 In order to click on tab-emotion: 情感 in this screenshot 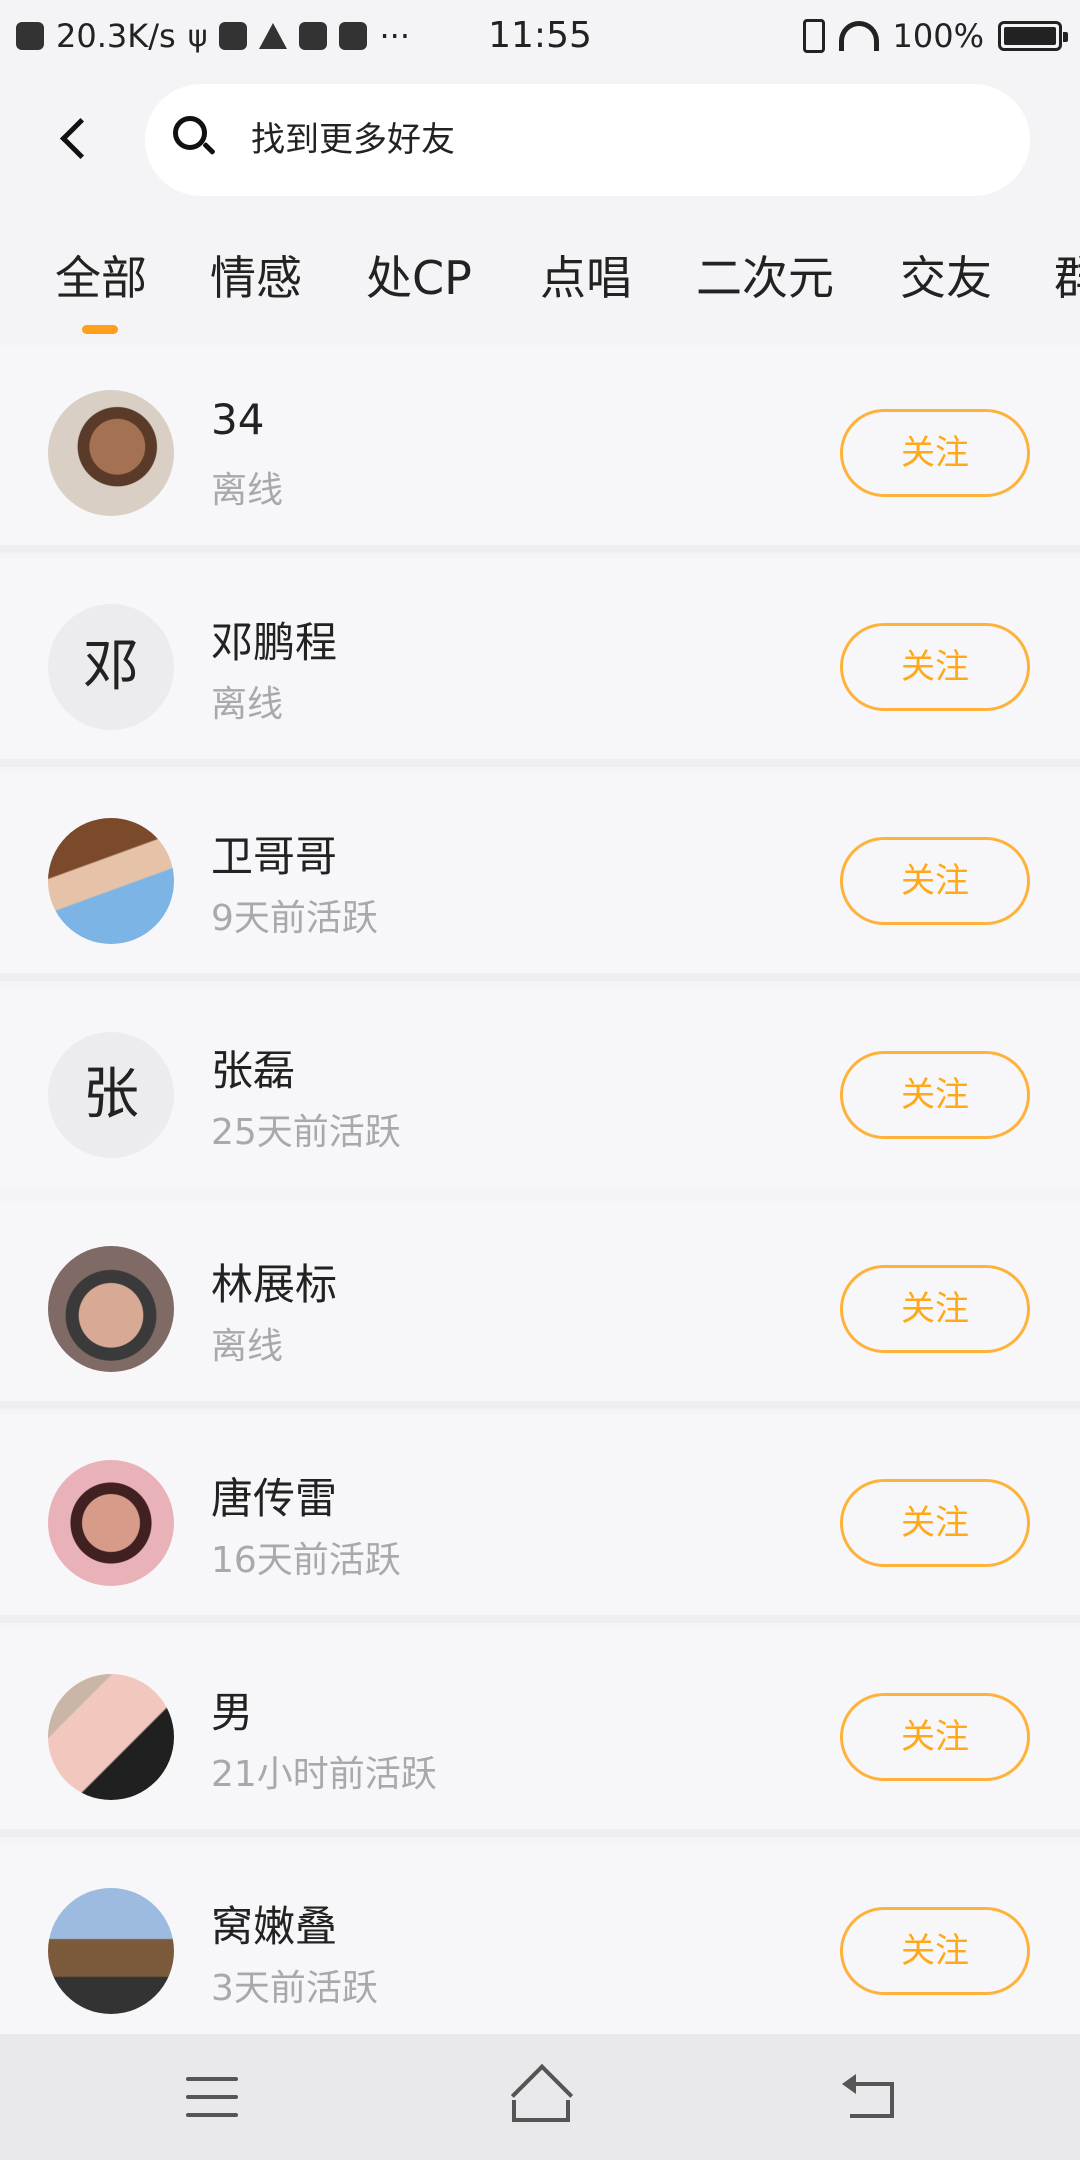, I will do `click(256, 275)`.